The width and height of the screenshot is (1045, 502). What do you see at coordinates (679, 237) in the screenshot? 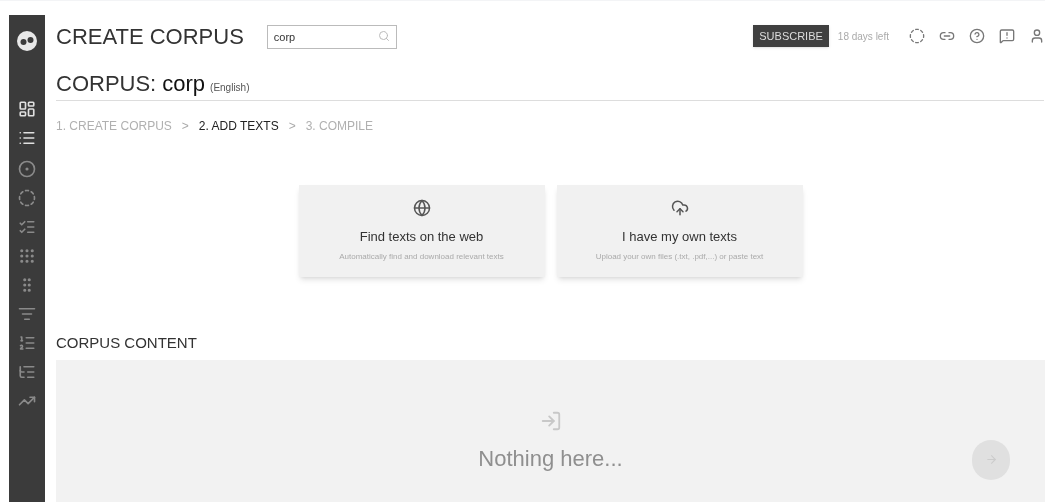
I see `option-title: I have my own texts` at bounding box center [679, 237].